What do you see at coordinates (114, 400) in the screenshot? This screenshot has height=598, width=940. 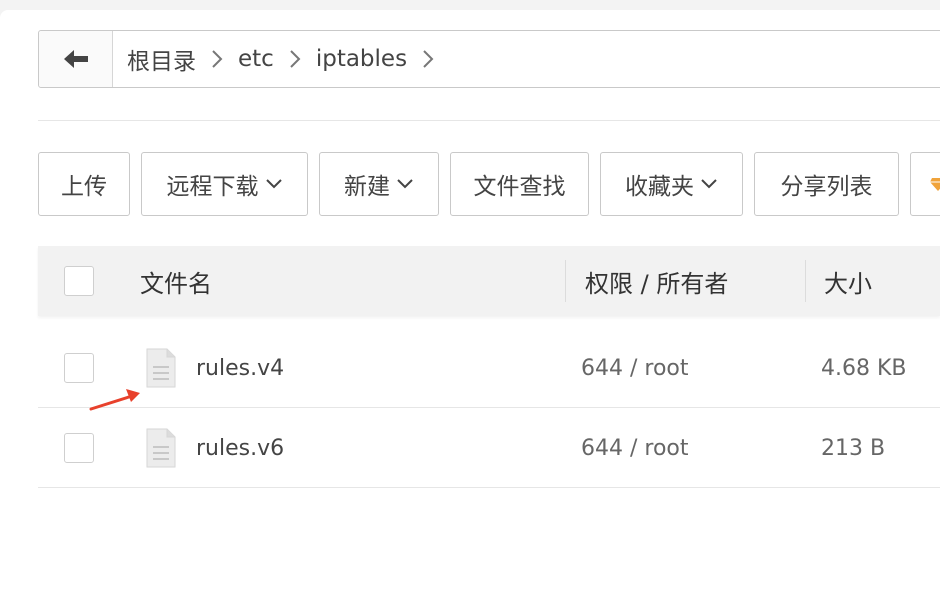 I see `annotation-arrow-icon` at bounding box center [114, 400].